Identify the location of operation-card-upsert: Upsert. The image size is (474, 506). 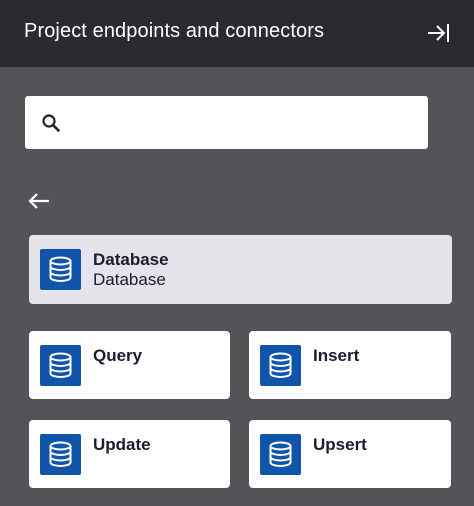
(350, 454).